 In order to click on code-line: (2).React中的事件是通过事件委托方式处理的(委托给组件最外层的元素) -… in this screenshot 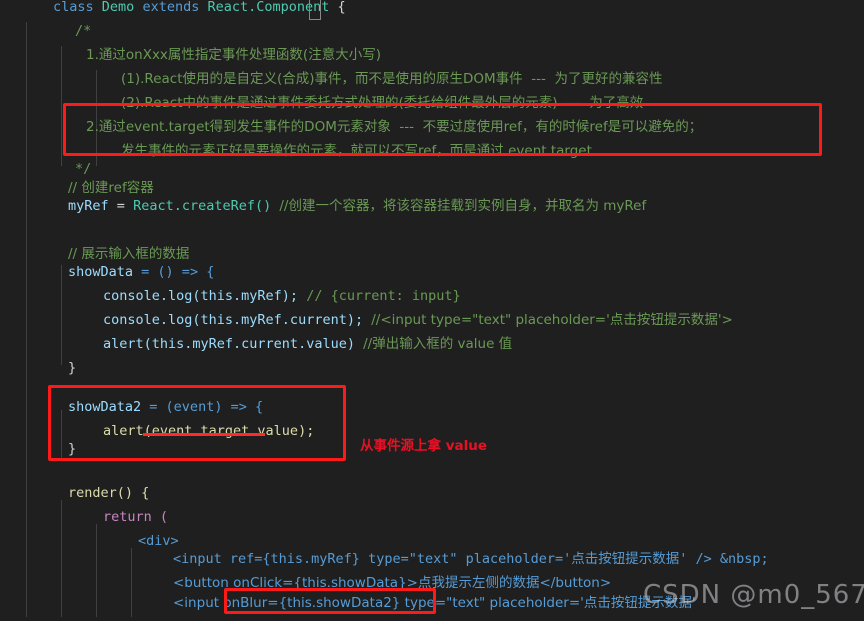, I will do `click(378, 103)`.